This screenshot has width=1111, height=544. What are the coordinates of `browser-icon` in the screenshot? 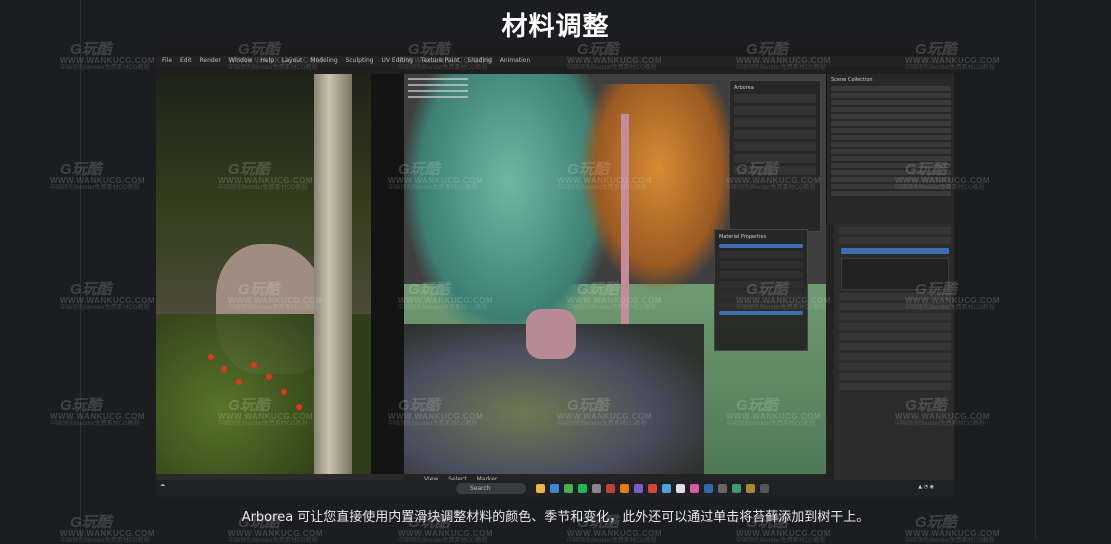 It's located at (554, 488).